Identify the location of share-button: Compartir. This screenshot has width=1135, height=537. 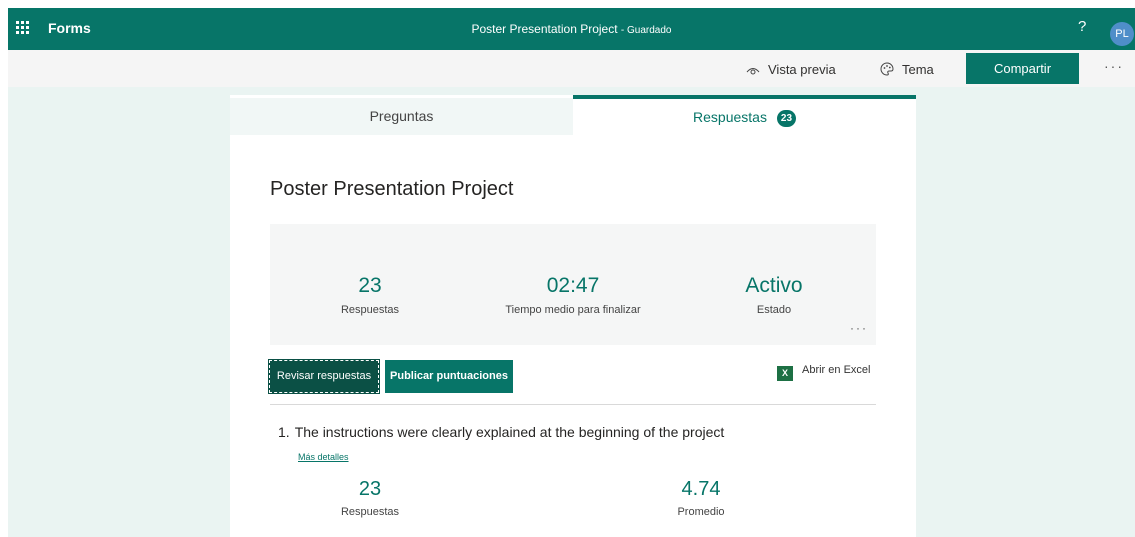
(1022, 68).